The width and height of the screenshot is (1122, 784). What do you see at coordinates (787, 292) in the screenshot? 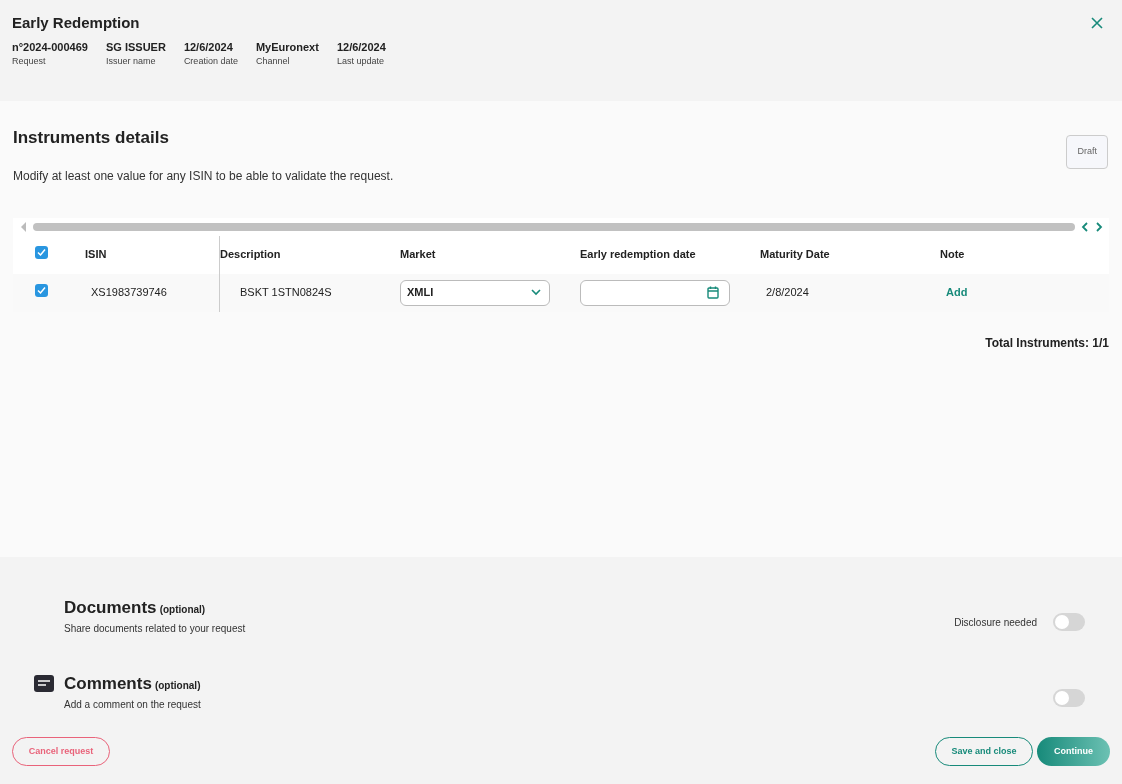
I see `table-cell-text: 2/8/2024` at bounding box center [787, 292].